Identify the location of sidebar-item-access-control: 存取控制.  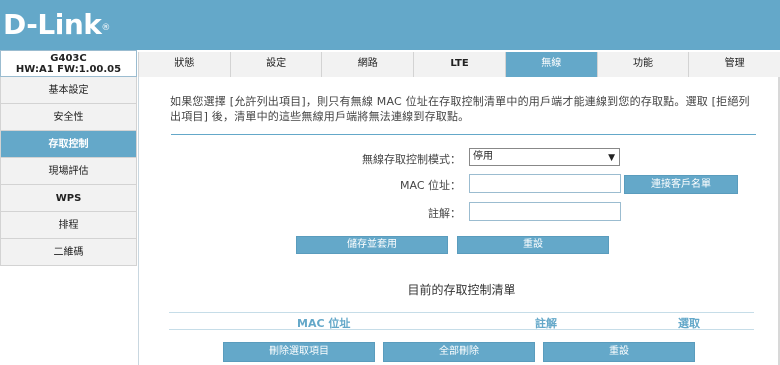
(68, 144).